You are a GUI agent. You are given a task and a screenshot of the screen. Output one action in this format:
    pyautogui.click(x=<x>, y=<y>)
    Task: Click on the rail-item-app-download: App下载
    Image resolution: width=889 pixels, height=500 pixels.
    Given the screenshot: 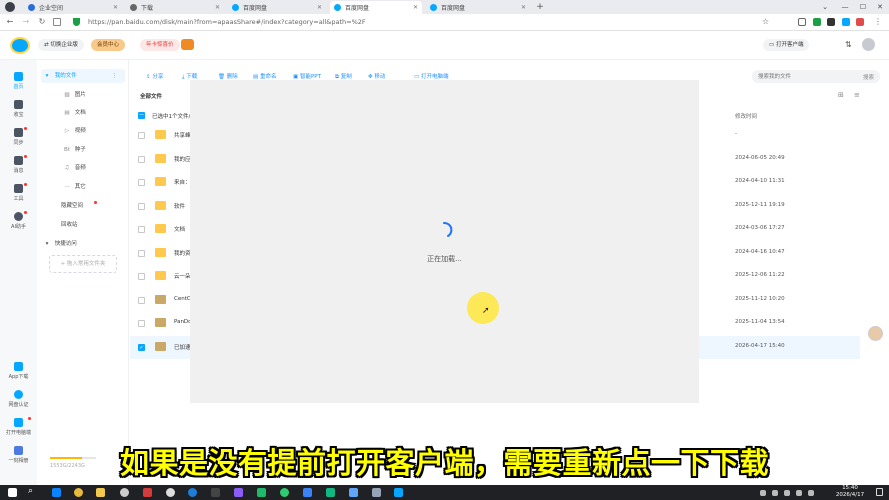 What is the action you would take?
    pyautogui.click(x=18, y=371)
    